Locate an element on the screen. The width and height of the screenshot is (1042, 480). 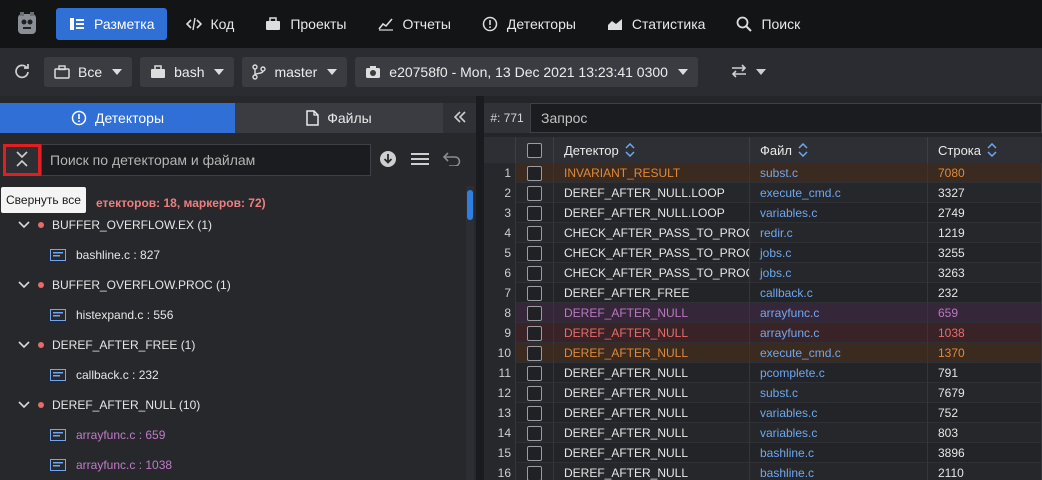
app-logo is located at coordinates (27, 24).